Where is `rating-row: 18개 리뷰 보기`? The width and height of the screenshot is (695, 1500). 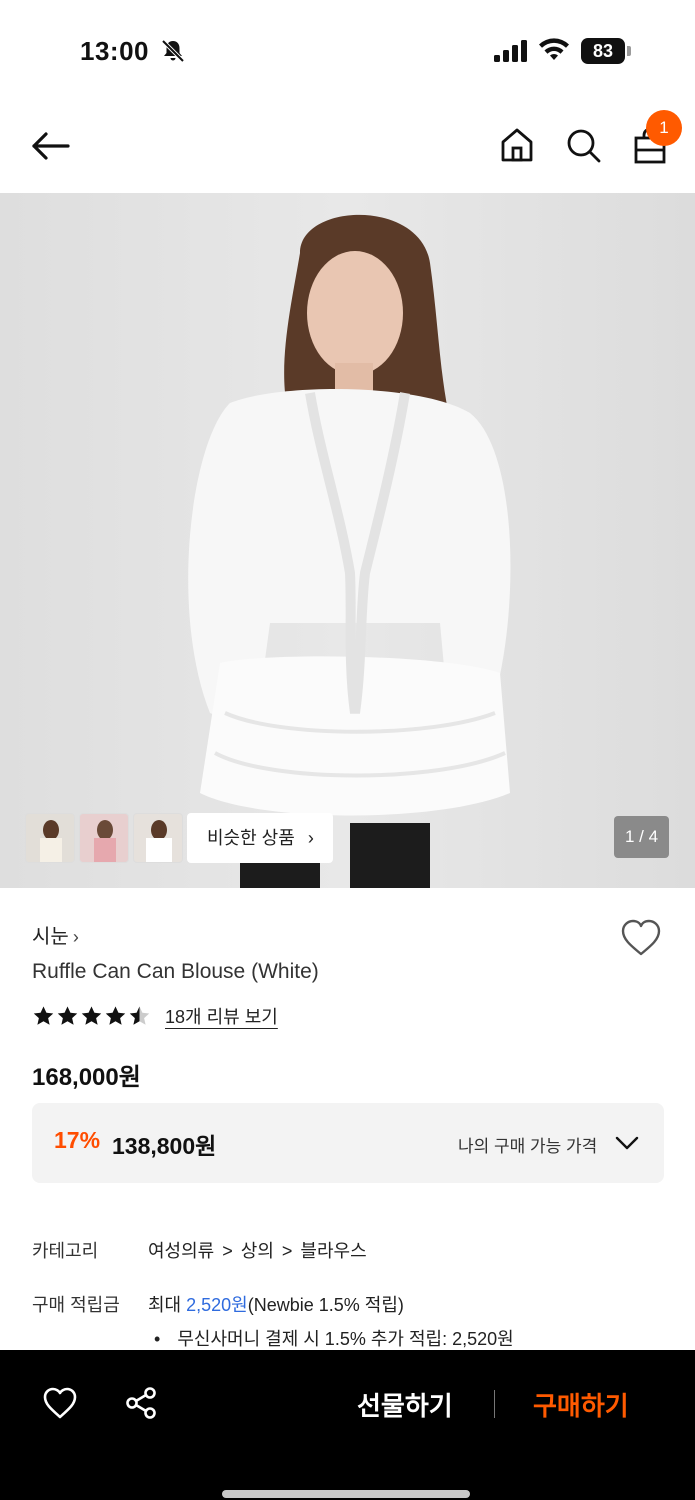
rating-row: 18개 리뷰 보기 is located at coordinates (155, 1016).